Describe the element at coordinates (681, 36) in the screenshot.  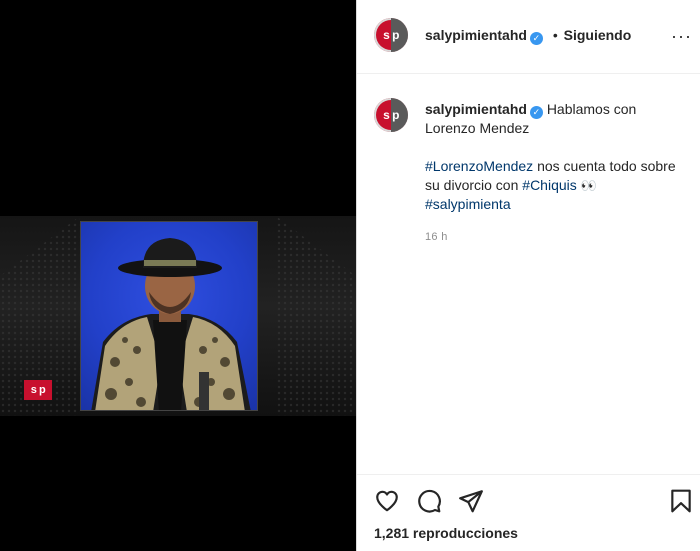
I see `more-options-icon: ···` at that location.